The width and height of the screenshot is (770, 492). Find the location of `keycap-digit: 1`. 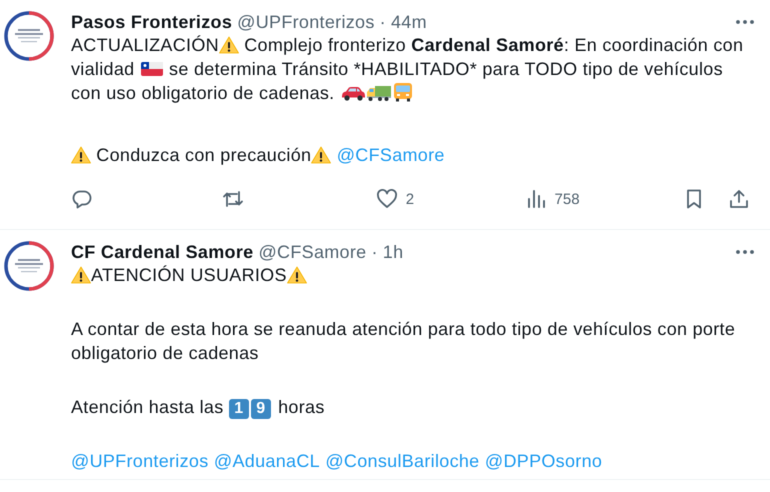

keycap-digit: 1 is located at coordinates (238, 409).